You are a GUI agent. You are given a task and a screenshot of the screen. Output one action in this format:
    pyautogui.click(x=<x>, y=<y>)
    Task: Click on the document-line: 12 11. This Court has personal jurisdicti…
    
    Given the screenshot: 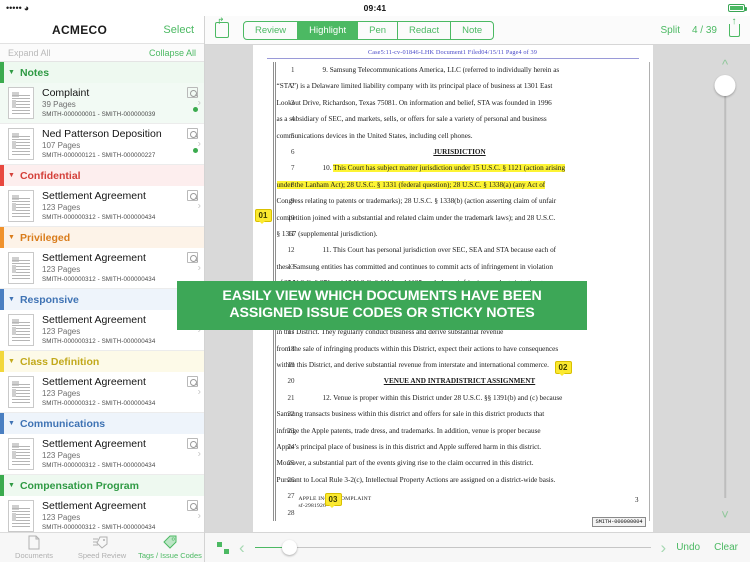 What is the action you would take?
    pyautogui.click(x=460, y=250)
    